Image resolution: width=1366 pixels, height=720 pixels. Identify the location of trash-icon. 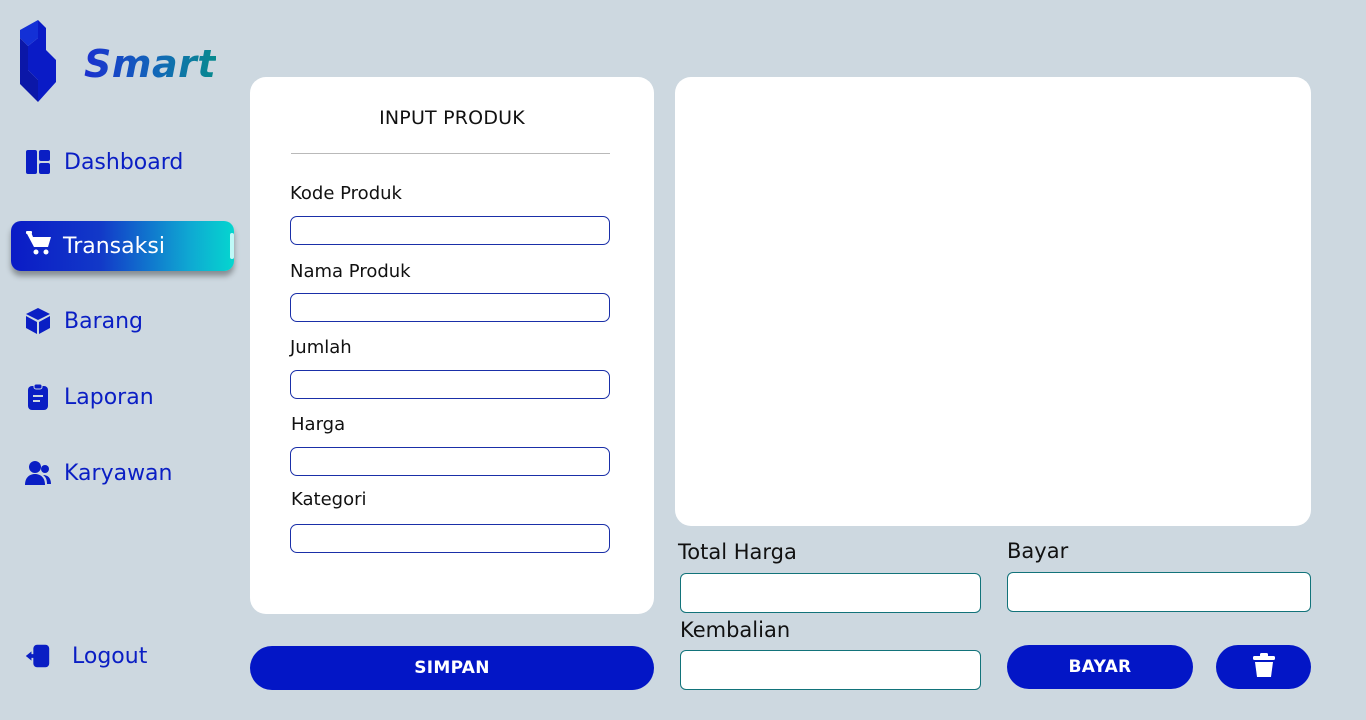
(1264, 667).